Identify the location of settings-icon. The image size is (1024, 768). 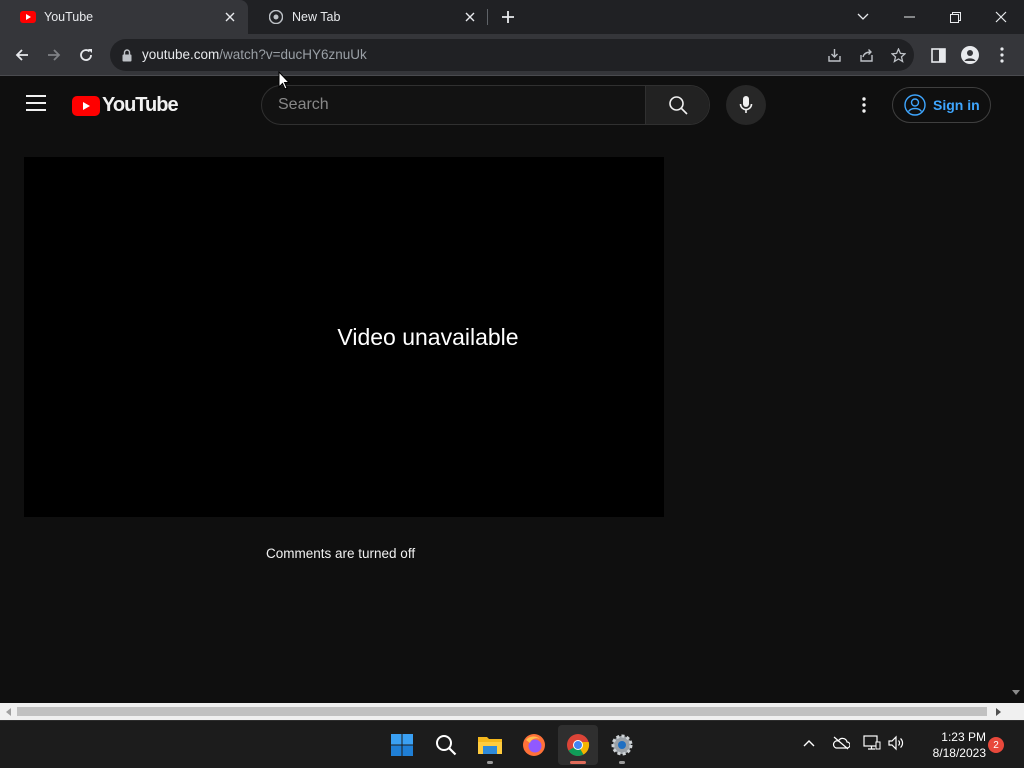
(622, 745).